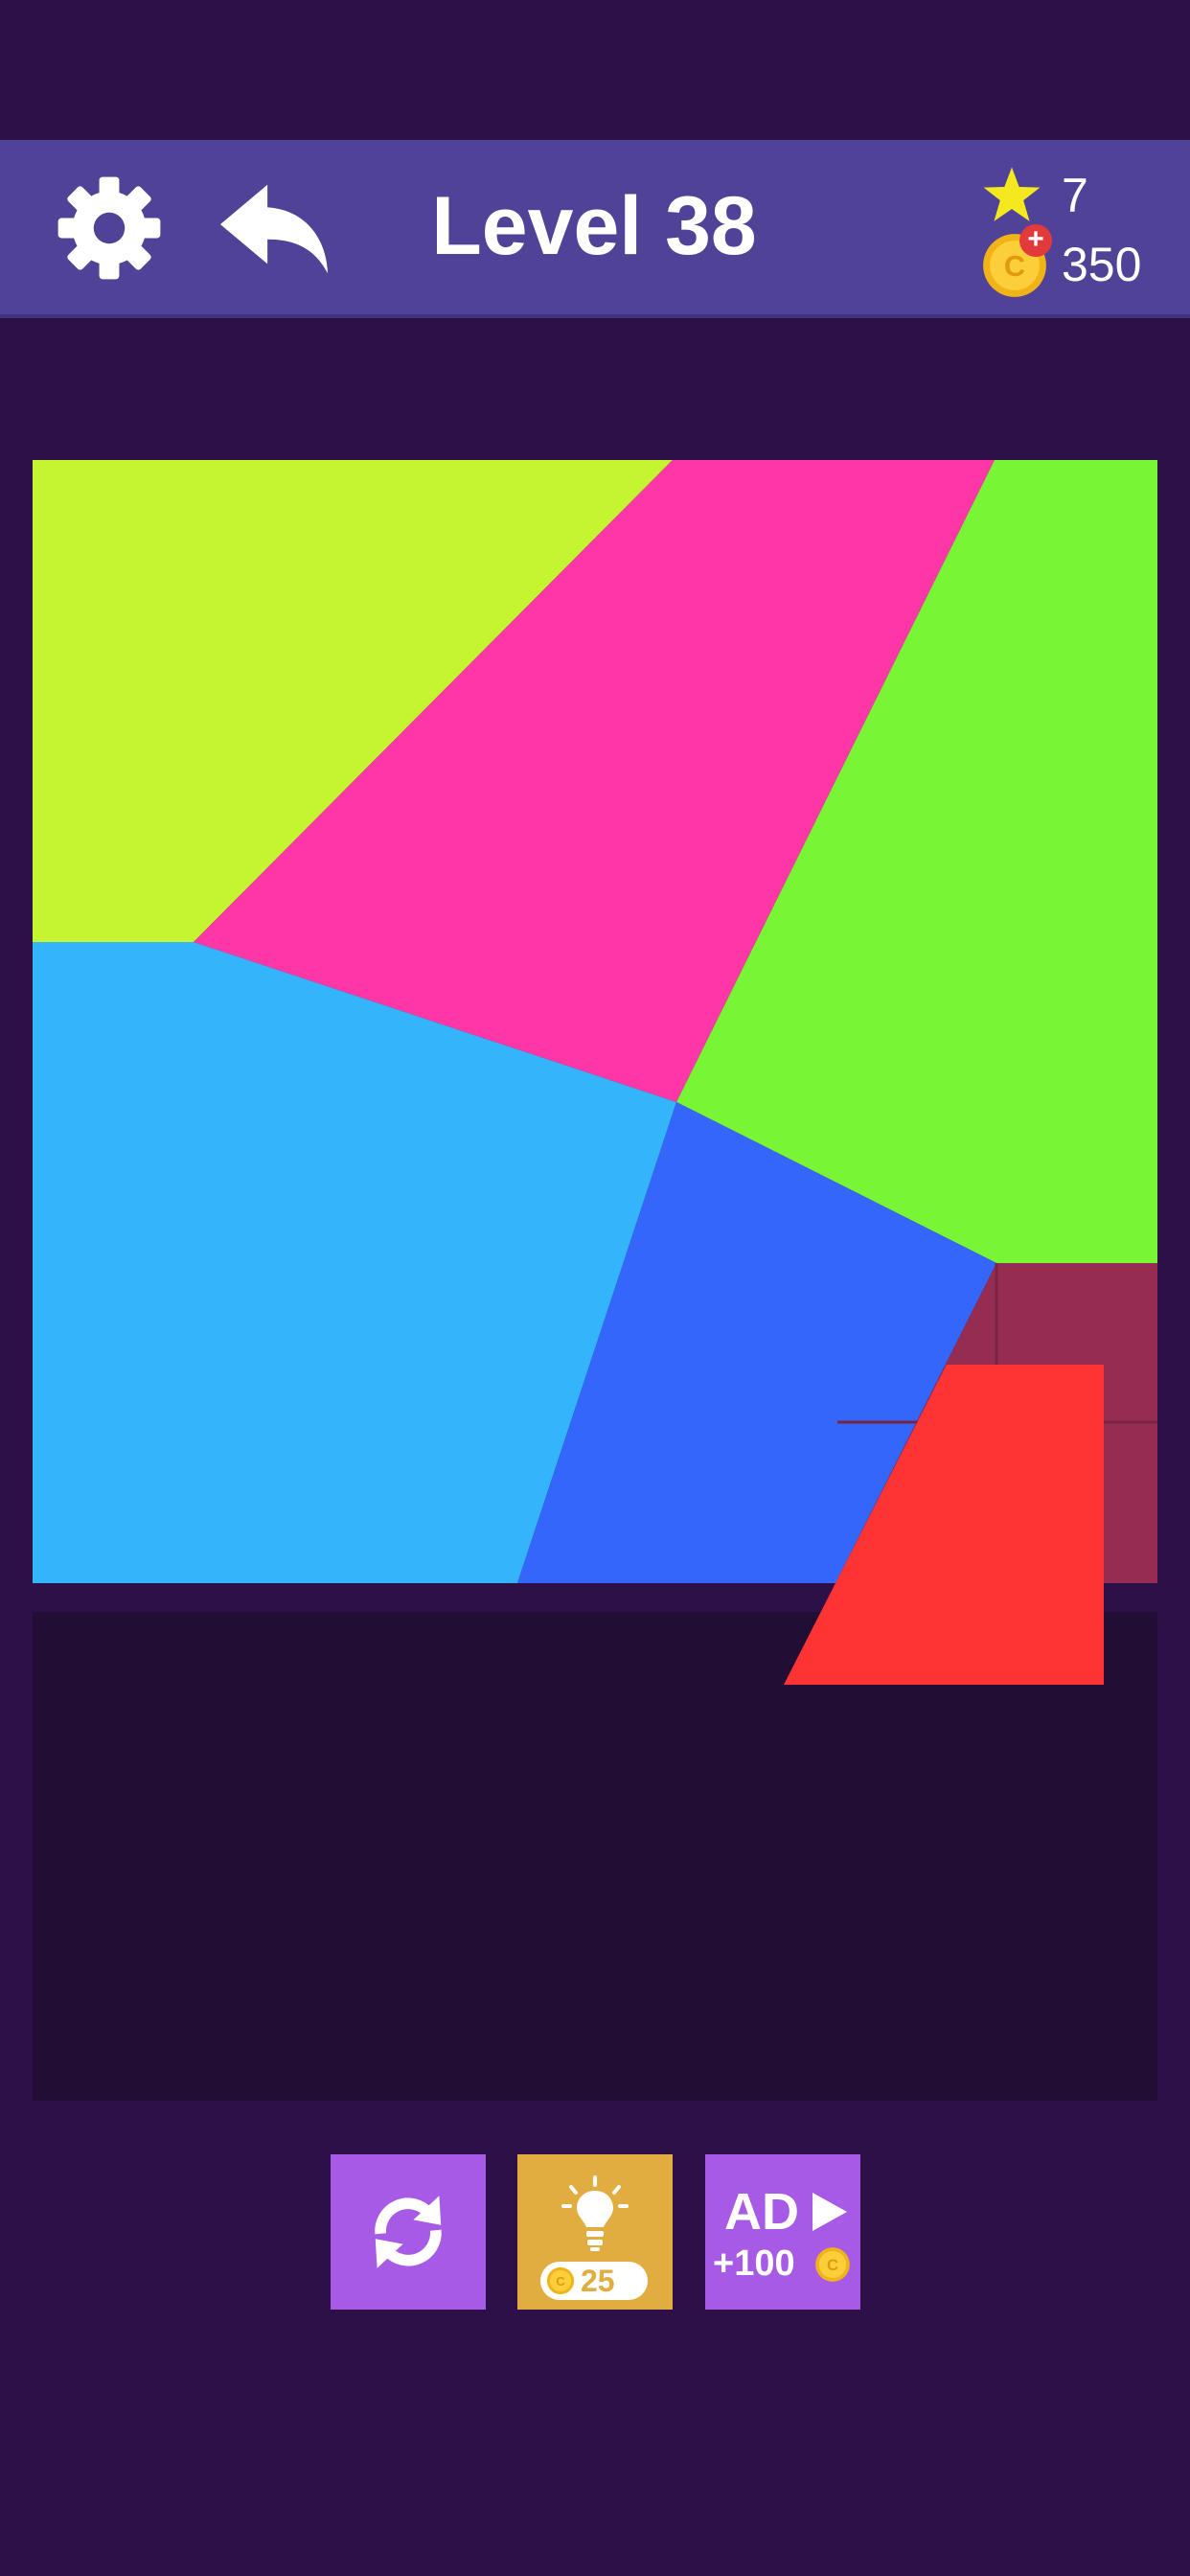 The width and height of the screenshot is (1190, 2576). What do you see at coordinates (275, 228) in the screenshot?
I see `undo-arrow-icon` at bounding box center [275, 228].